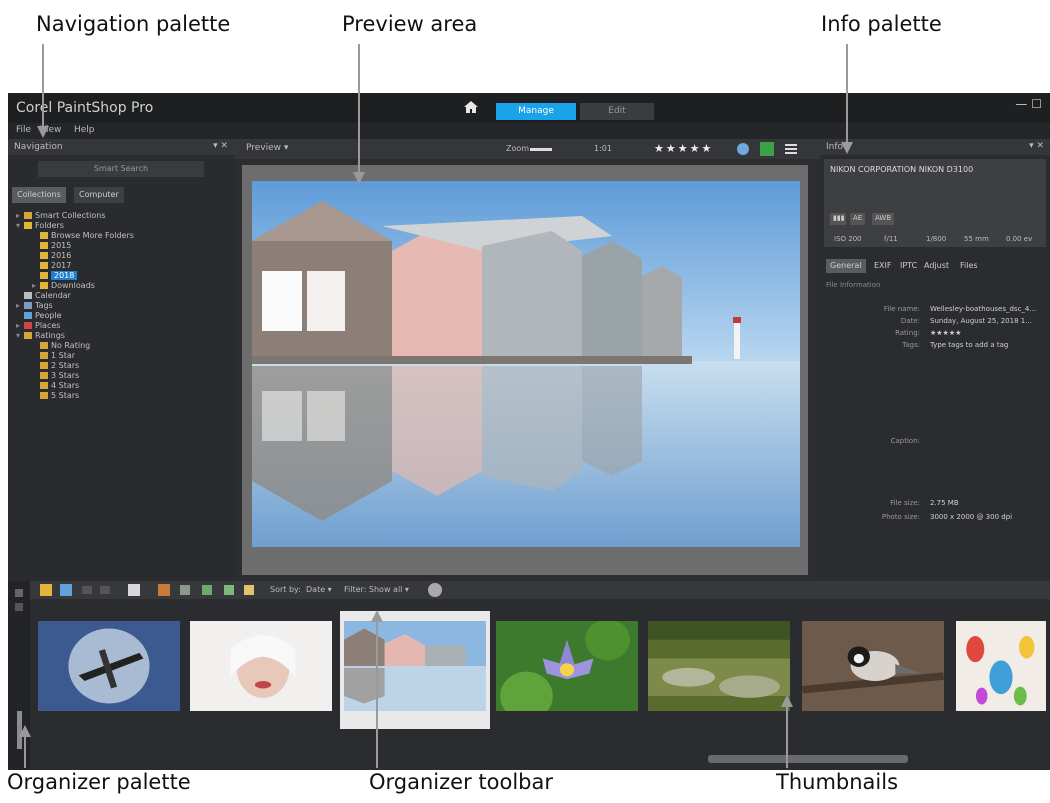 Image resolution: width=1050 pixels, height=803 pixels. I want to click on tree-item: ▸ Smart Collections, so click(121, 216).